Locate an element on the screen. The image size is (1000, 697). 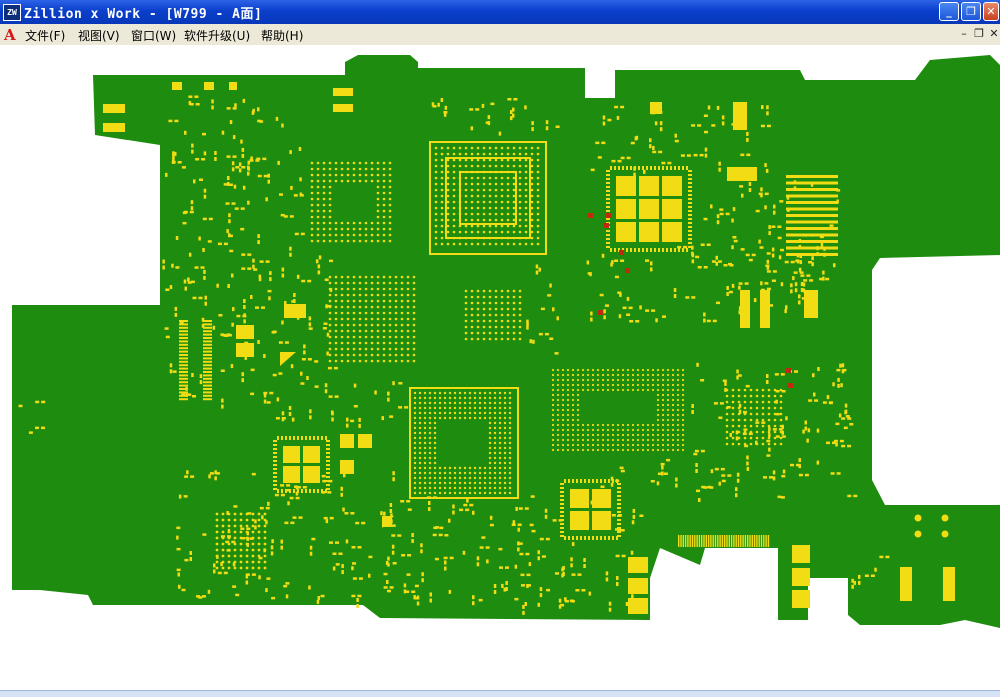
menu-upgrade: 软件升级(U) is located at coordinates (217, 35).